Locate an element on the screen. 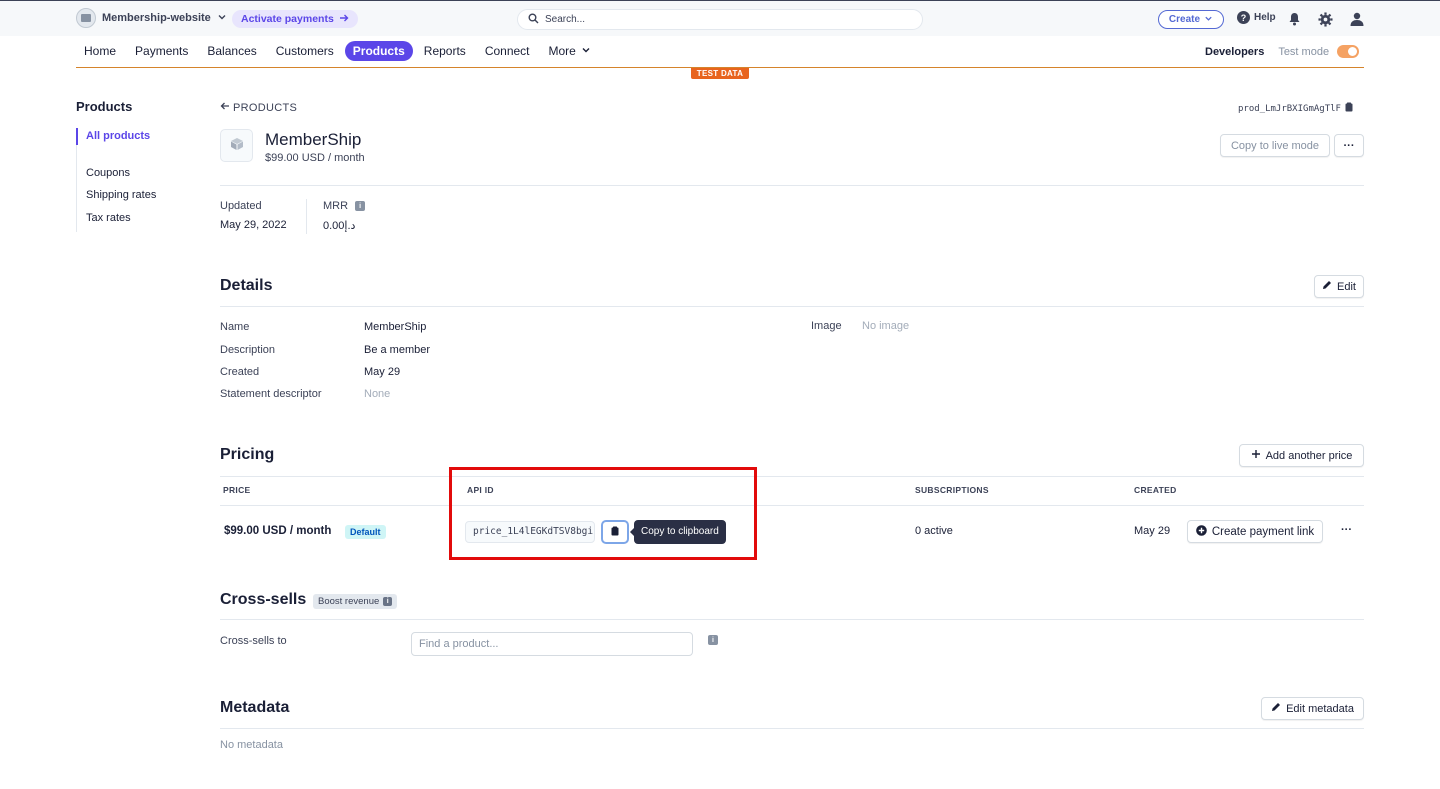  help-button: ? Help is located at coordinates (1256, 17).